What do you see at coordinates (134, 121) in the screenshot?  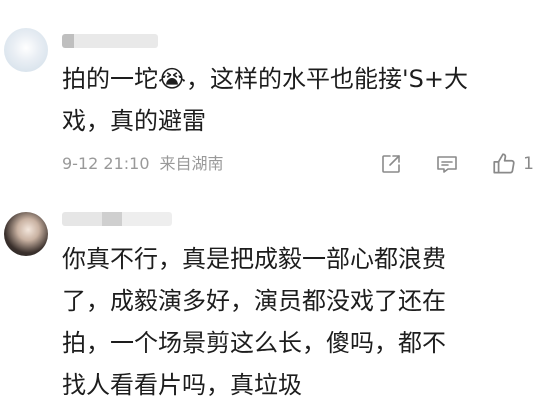 I see `comment-text-line: 戏，真的避雷` at bounding box center [134, 121].